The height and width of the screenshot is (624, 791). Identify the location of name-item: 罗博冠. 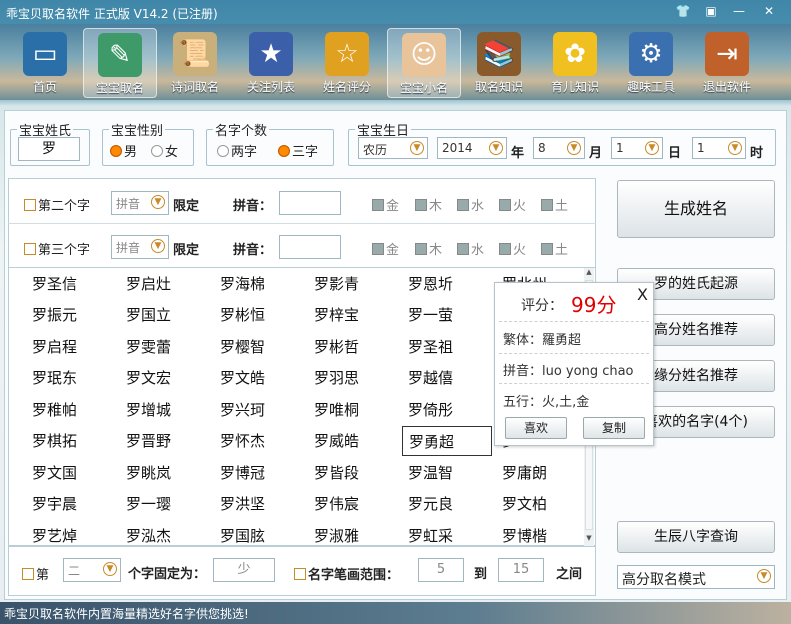
(259, 473).